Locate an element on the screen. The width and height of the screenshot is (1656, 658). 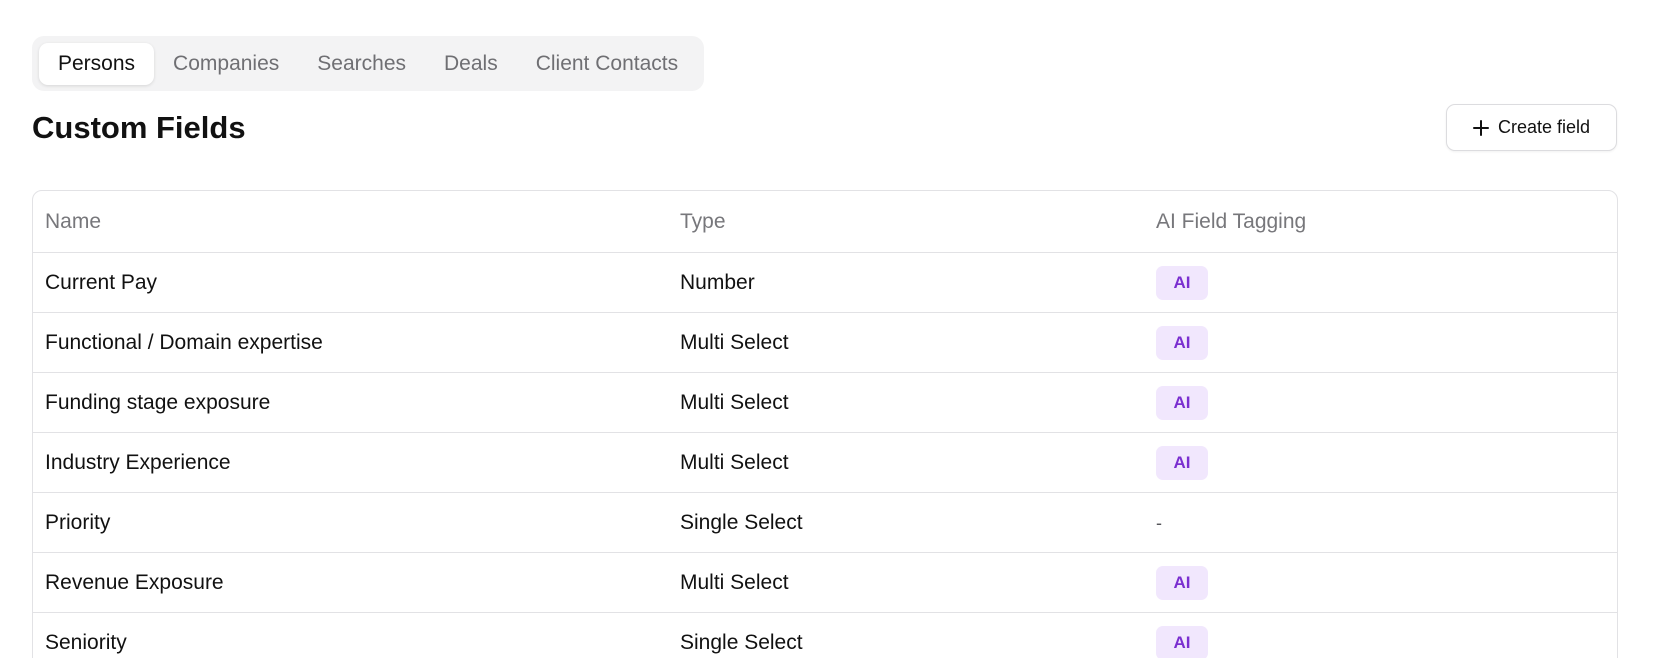
empty-ai-tag: - is located at coordinates (1159, 522).